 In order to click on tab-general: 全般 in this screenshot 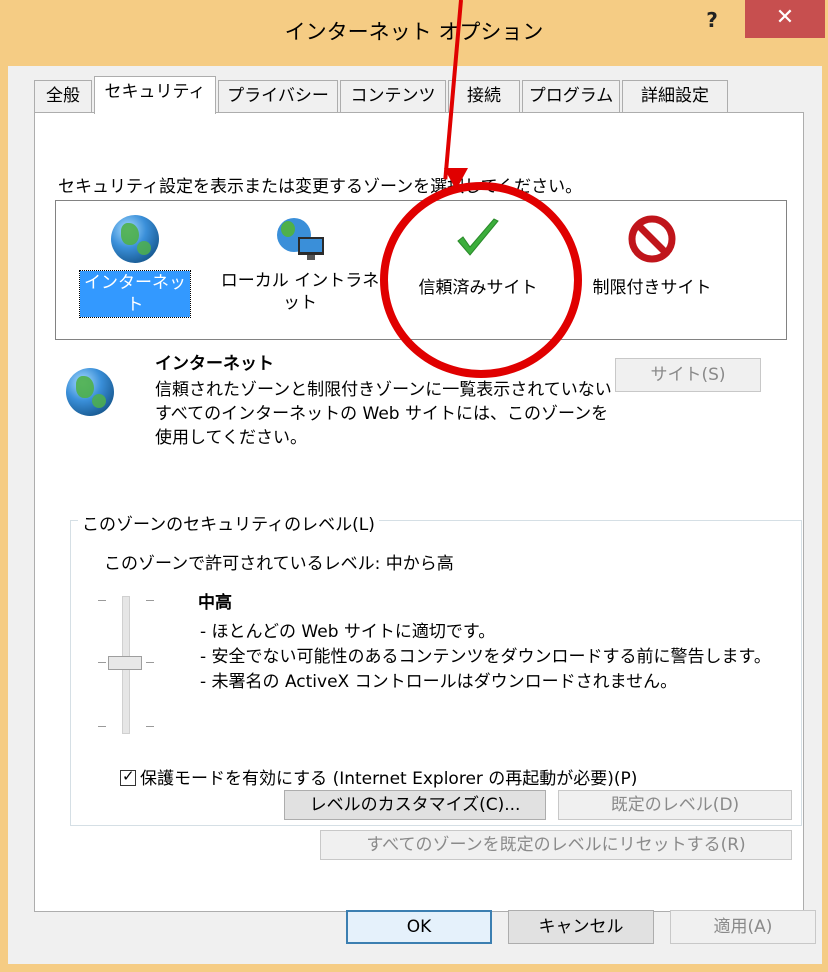, I will do `click(63, 96)`.